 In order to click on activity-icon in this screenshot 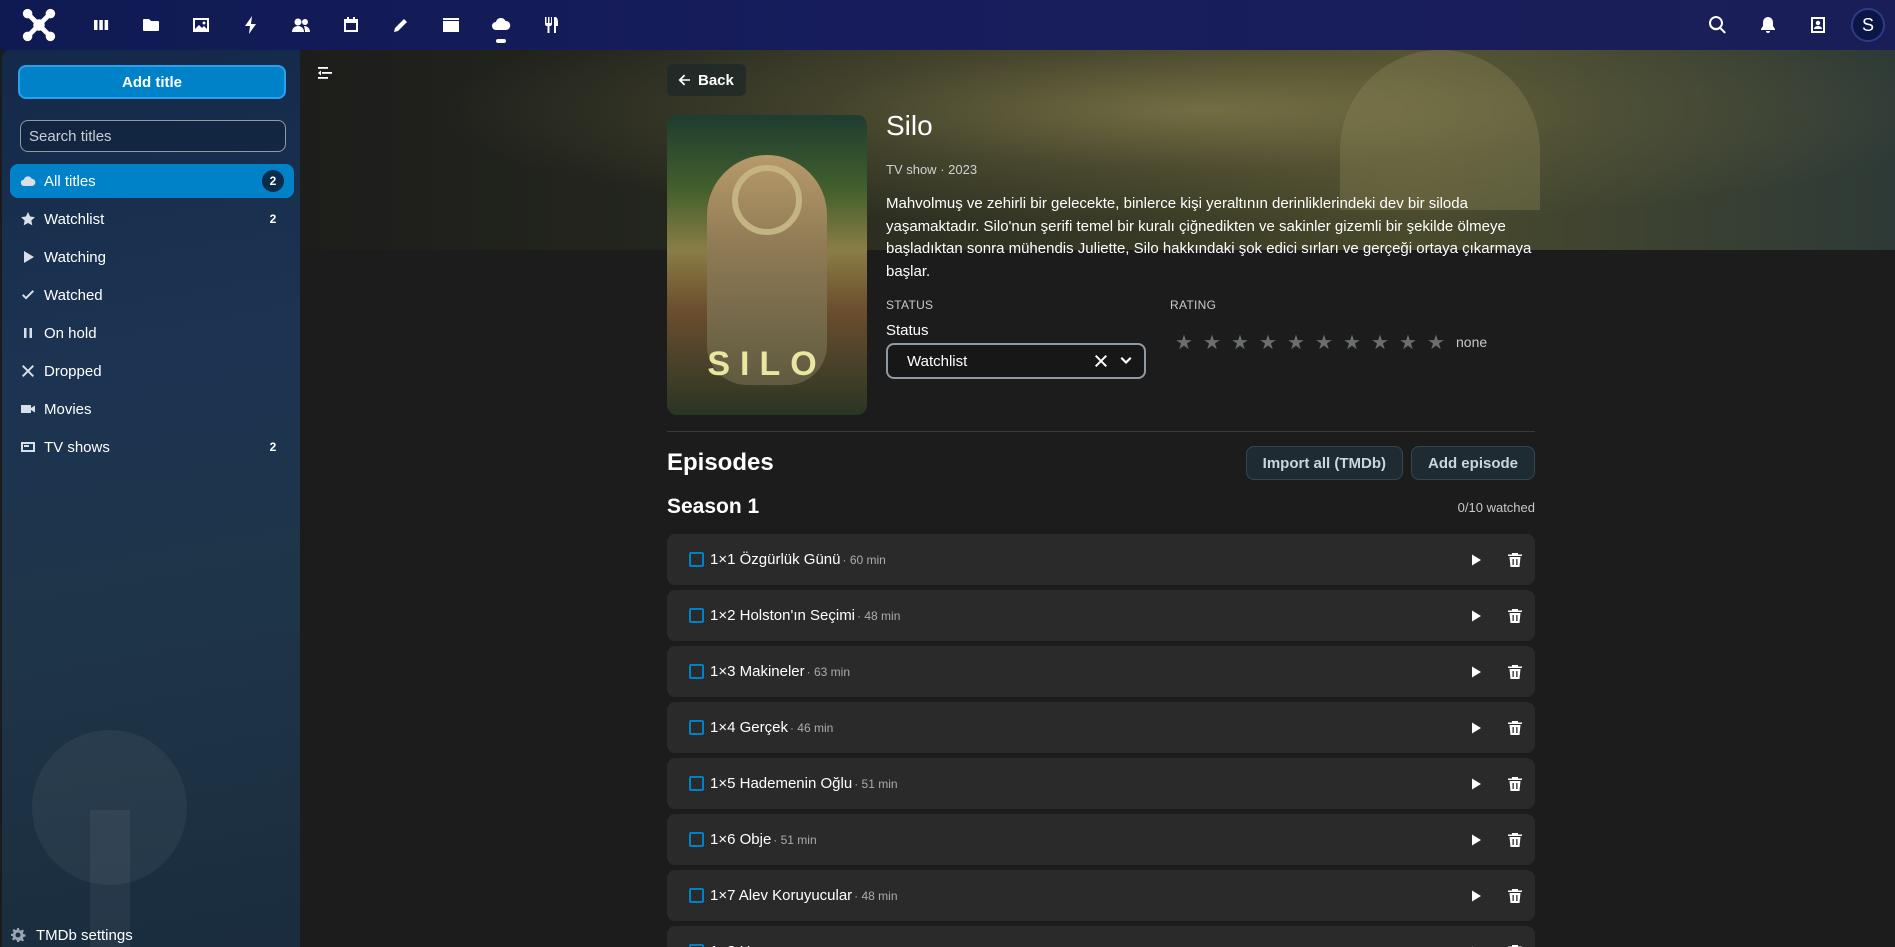, I will do `click(251, 25)`.